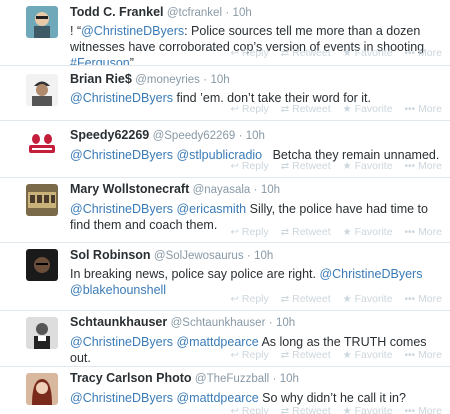  I want to click on author-name: Tracy Carlson Photo, so click(131, 378).